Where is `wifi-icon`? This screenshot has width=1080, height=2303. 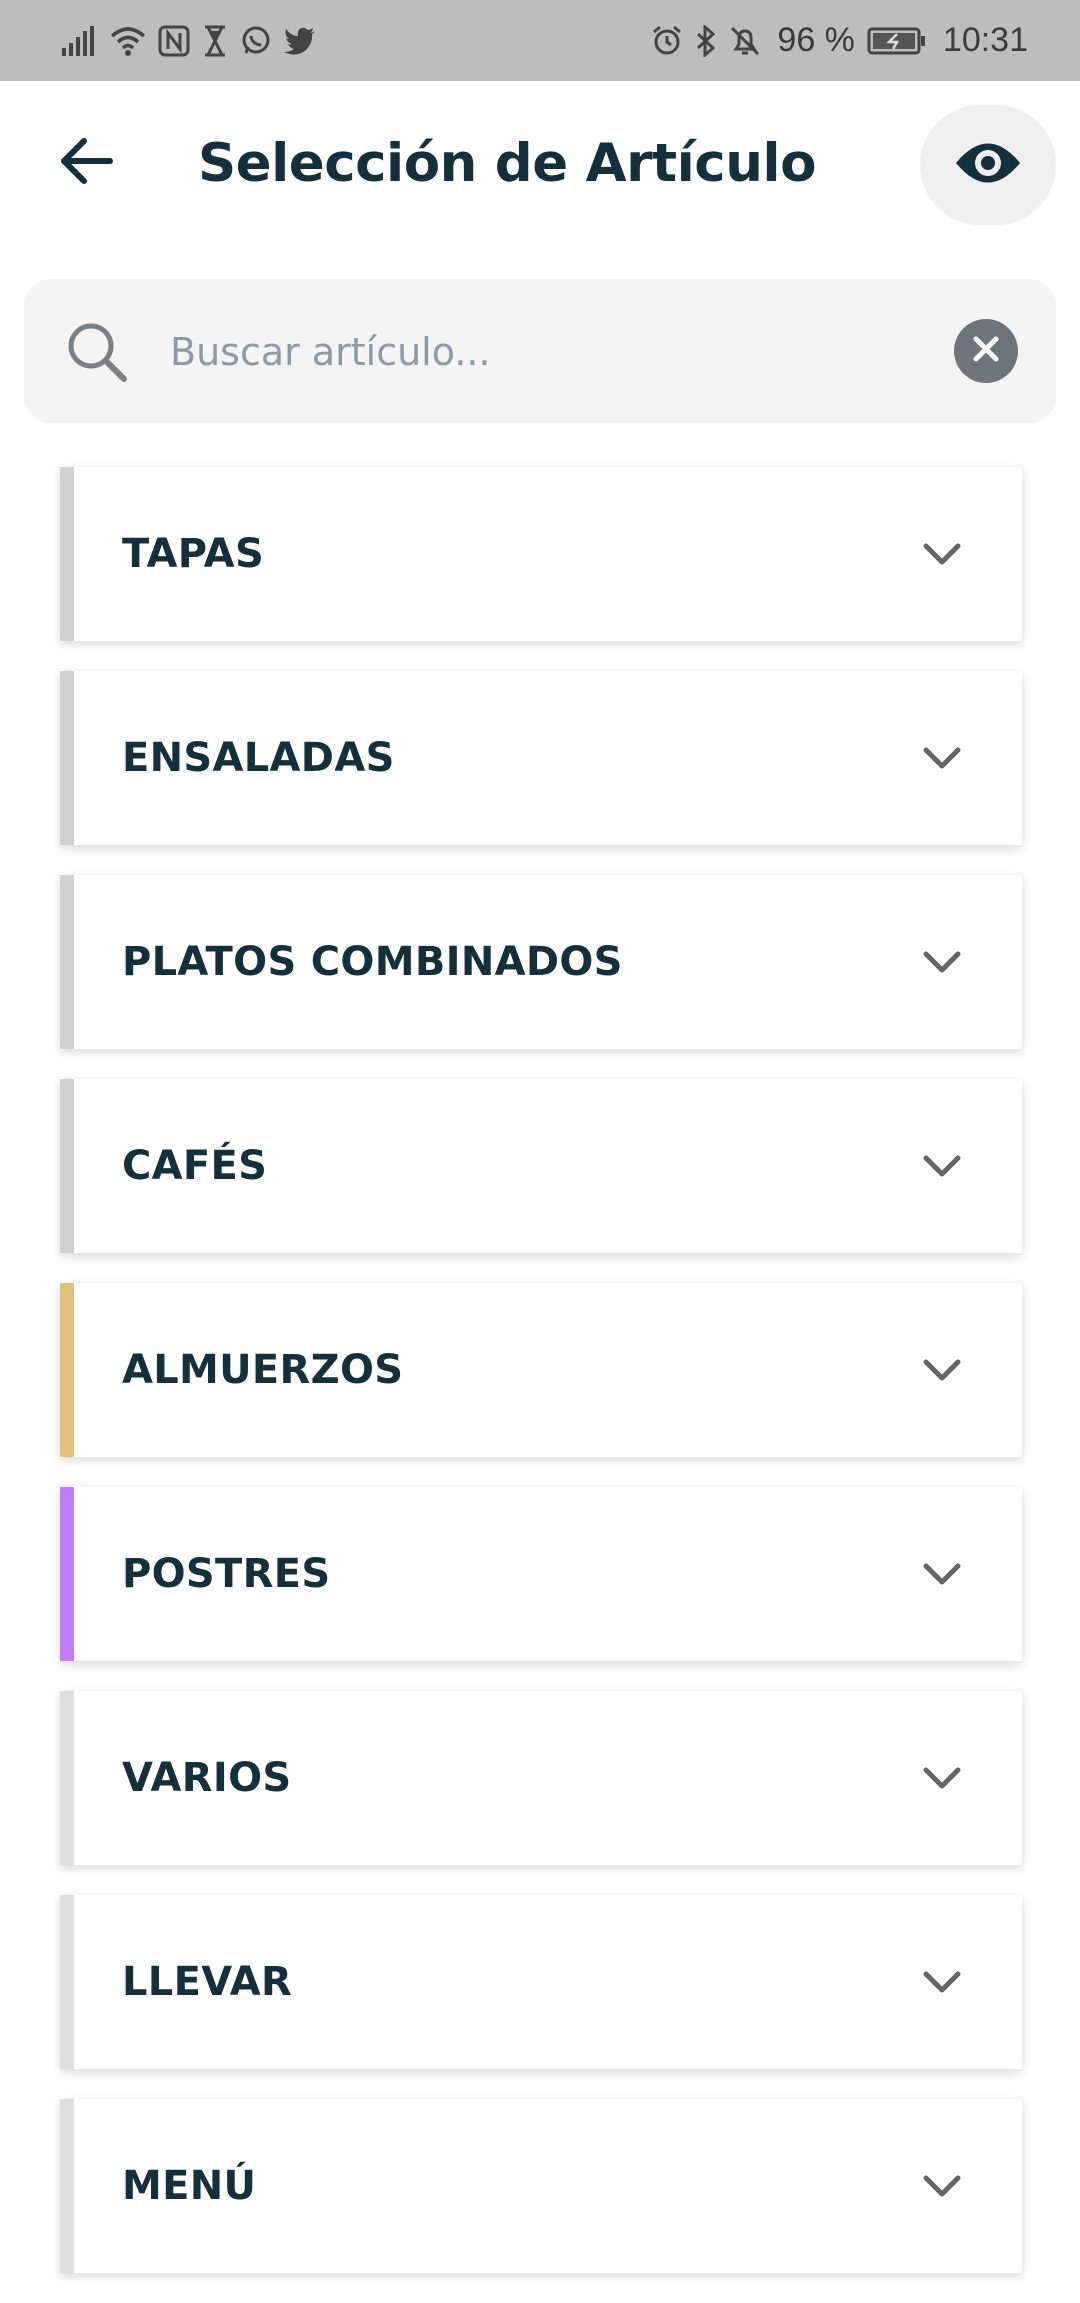
wifi-icon is located at coordinates (128, 41).